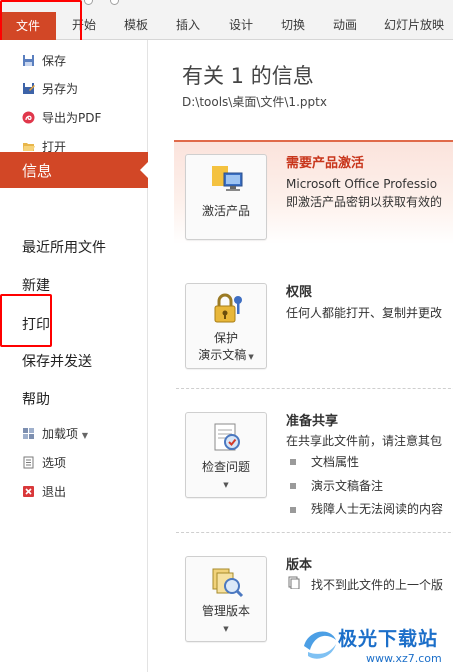 This screenshot has width=453, height=672. Describe the element at coordinates (325, 163) in the screenshot. I see `activation-title: 需要产品激活` at that location.